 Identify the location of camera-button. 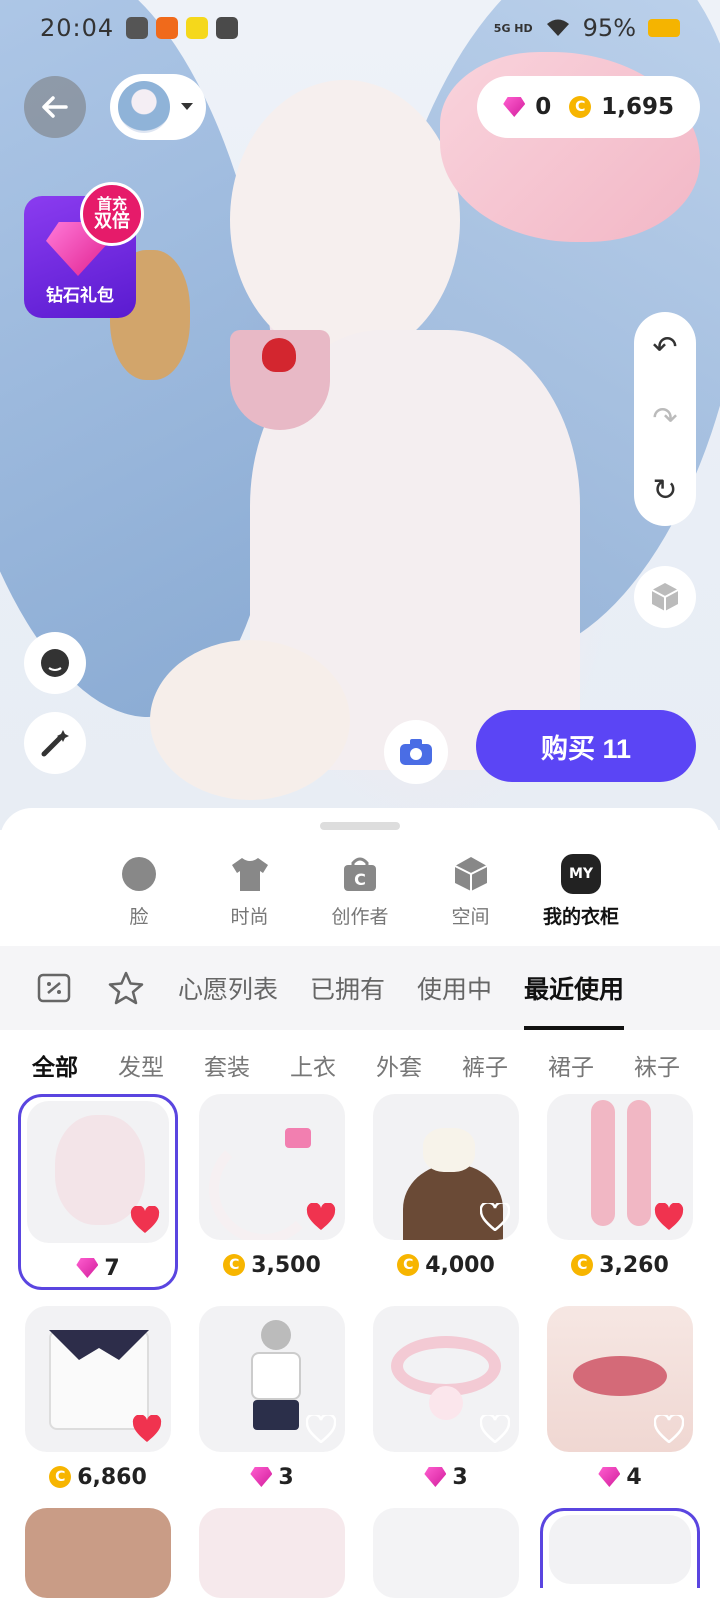
(416, 752).